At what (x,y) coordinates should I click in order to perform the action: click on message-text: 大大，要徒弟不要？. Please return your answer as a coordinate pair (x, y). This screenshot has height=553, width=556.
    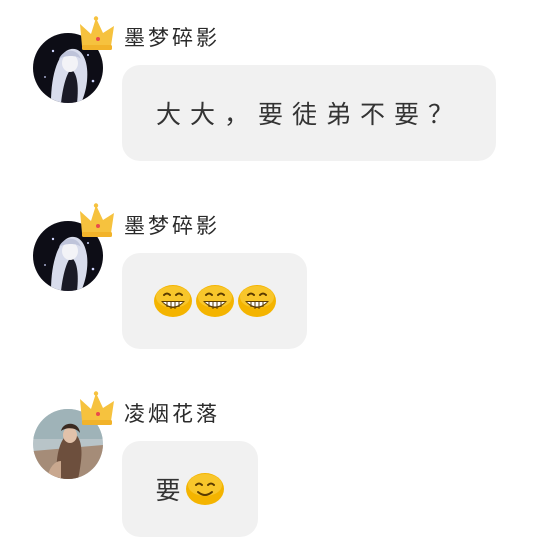
    Looking at the image, I should click on (308, 114).